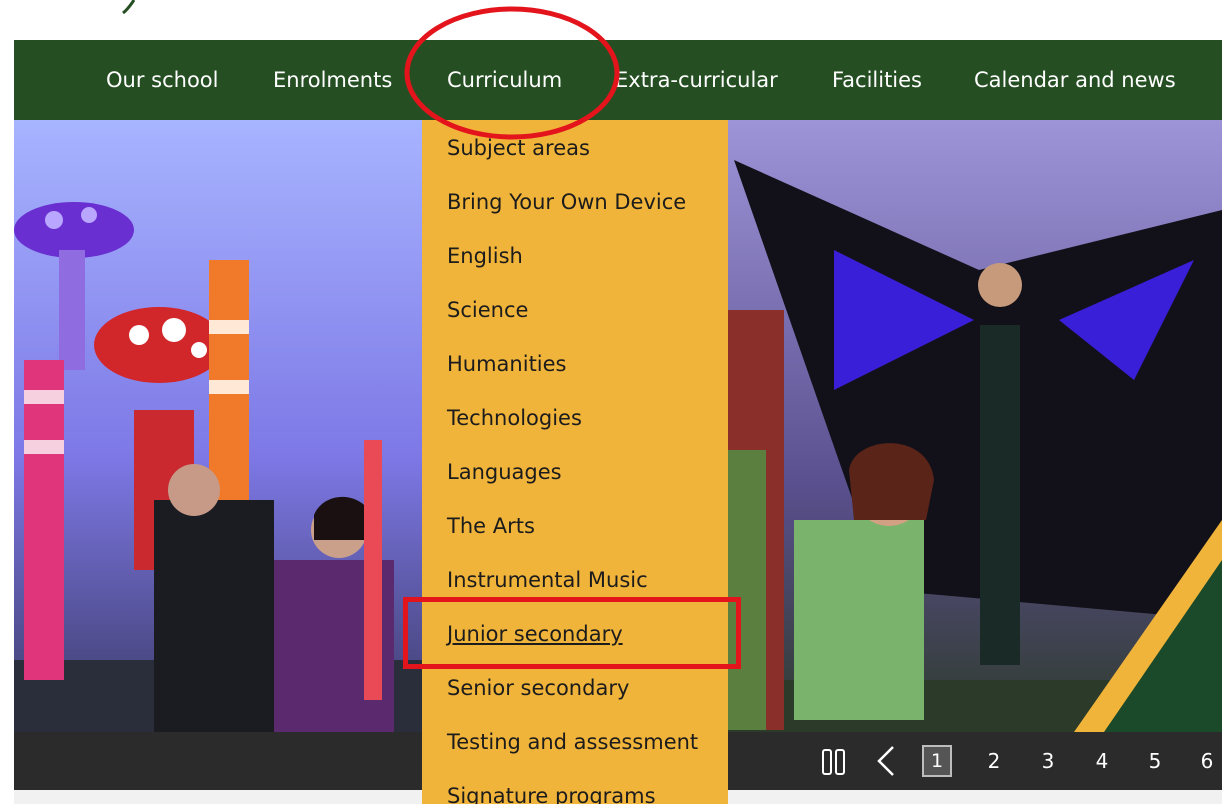  What do you see at coordinates (1102, 761) in the screenshot?
I see `carousel-page-4: 4` at bounding box center [1102, 761].